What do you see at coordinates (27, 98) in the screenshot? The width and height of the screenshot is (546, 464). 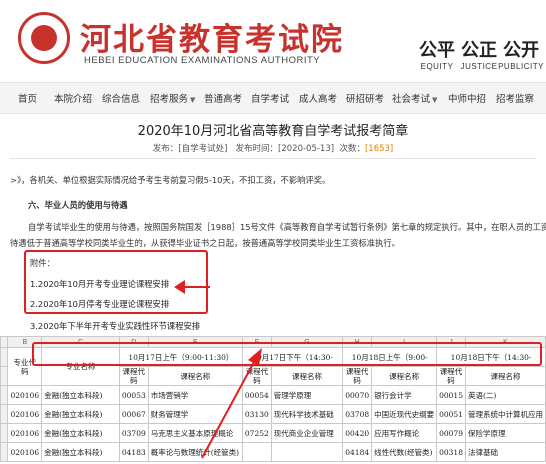 I see `nav-home: 首页` at bounding box center [27, 98].